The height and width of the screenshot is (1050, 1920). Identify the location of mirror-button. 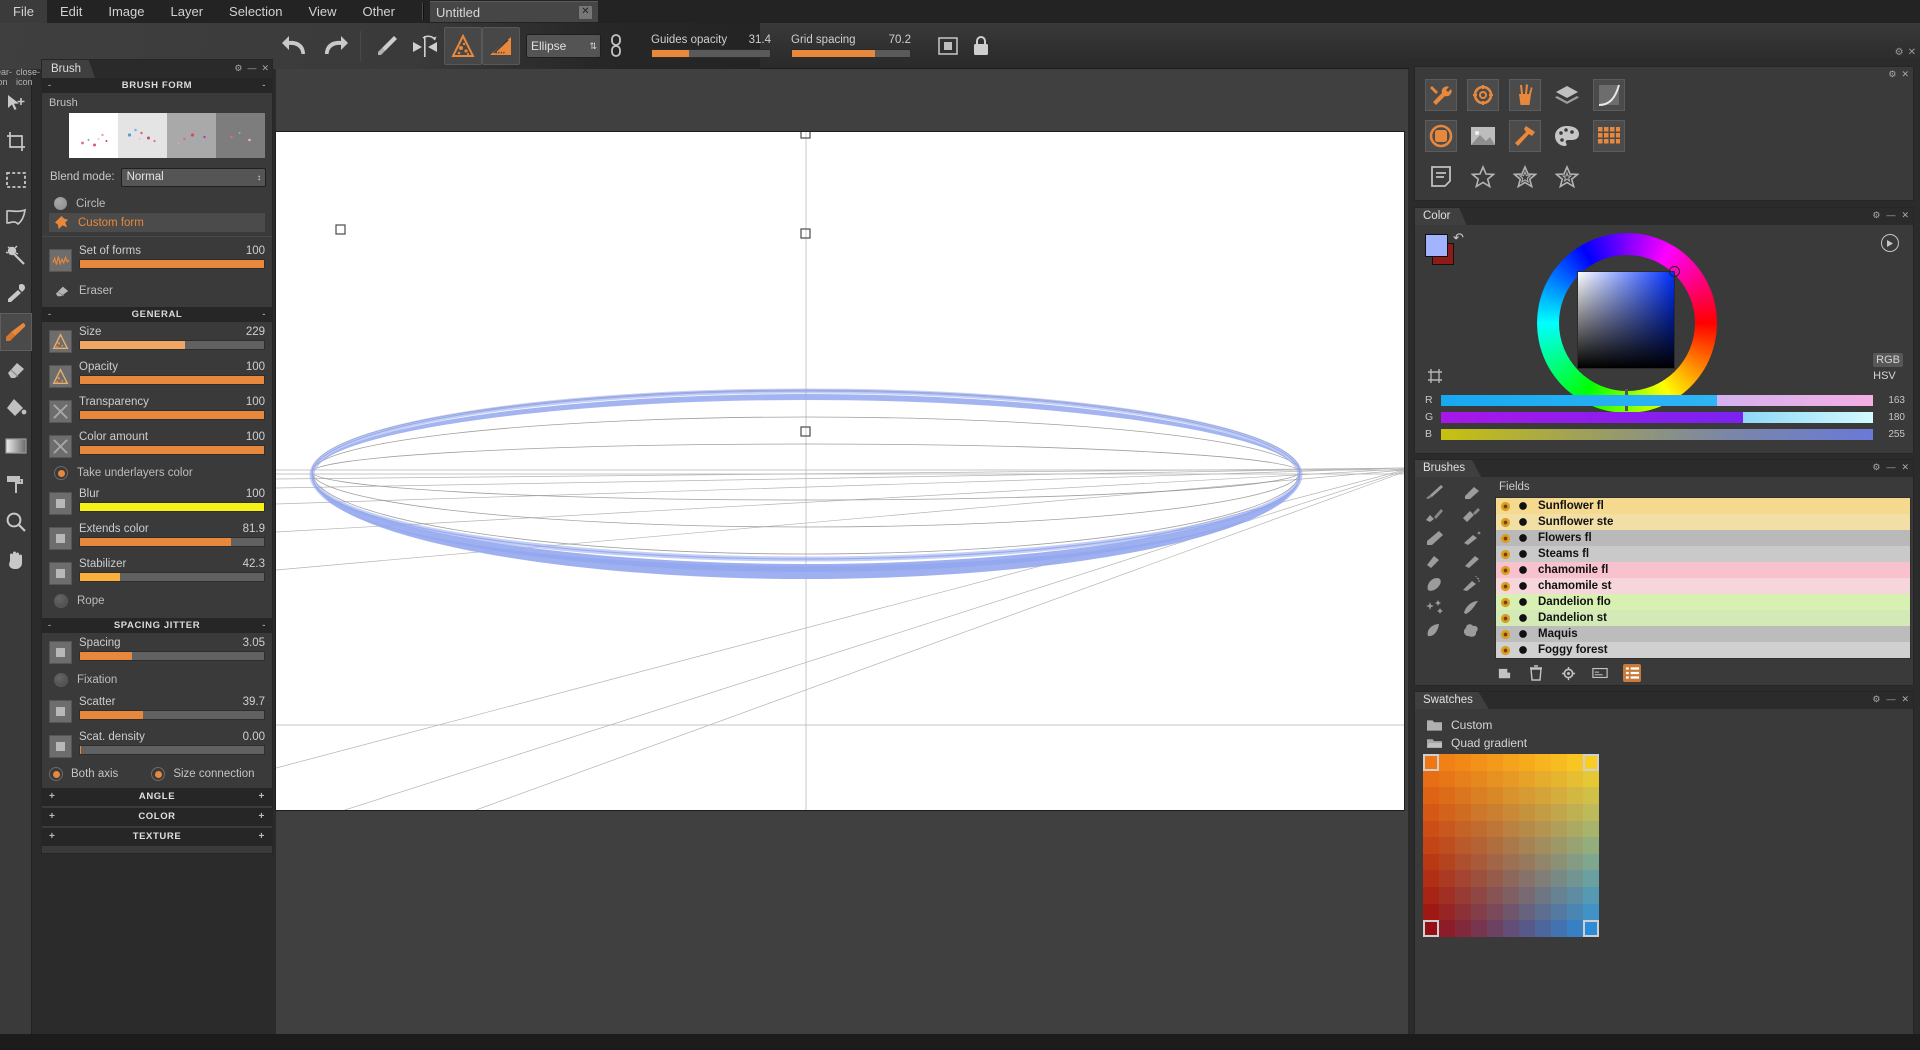
(425, 46).